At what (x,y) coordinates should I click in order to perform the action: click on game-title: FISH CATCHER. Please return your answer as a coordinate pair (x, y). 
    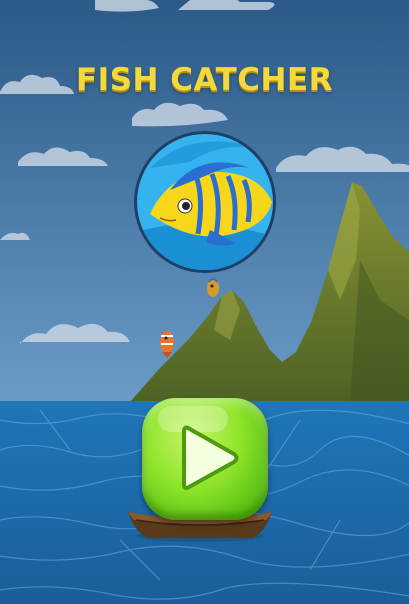
    Looking at the image, I should click on (204, 80).